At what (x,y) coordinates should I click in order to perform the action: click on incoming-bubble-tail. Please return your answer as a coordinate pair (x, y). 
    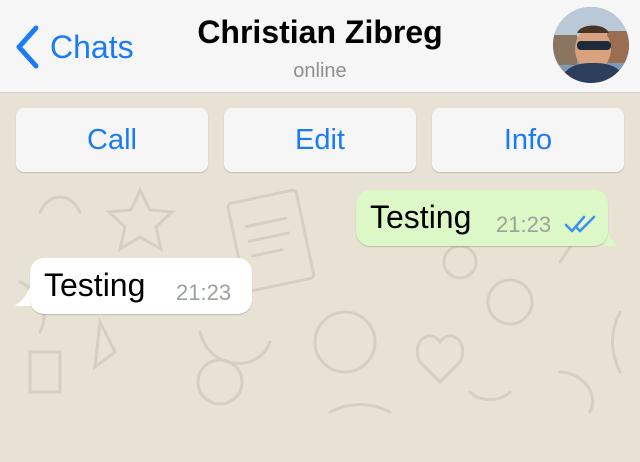
    Looking at the image, I should click on (23, 294).